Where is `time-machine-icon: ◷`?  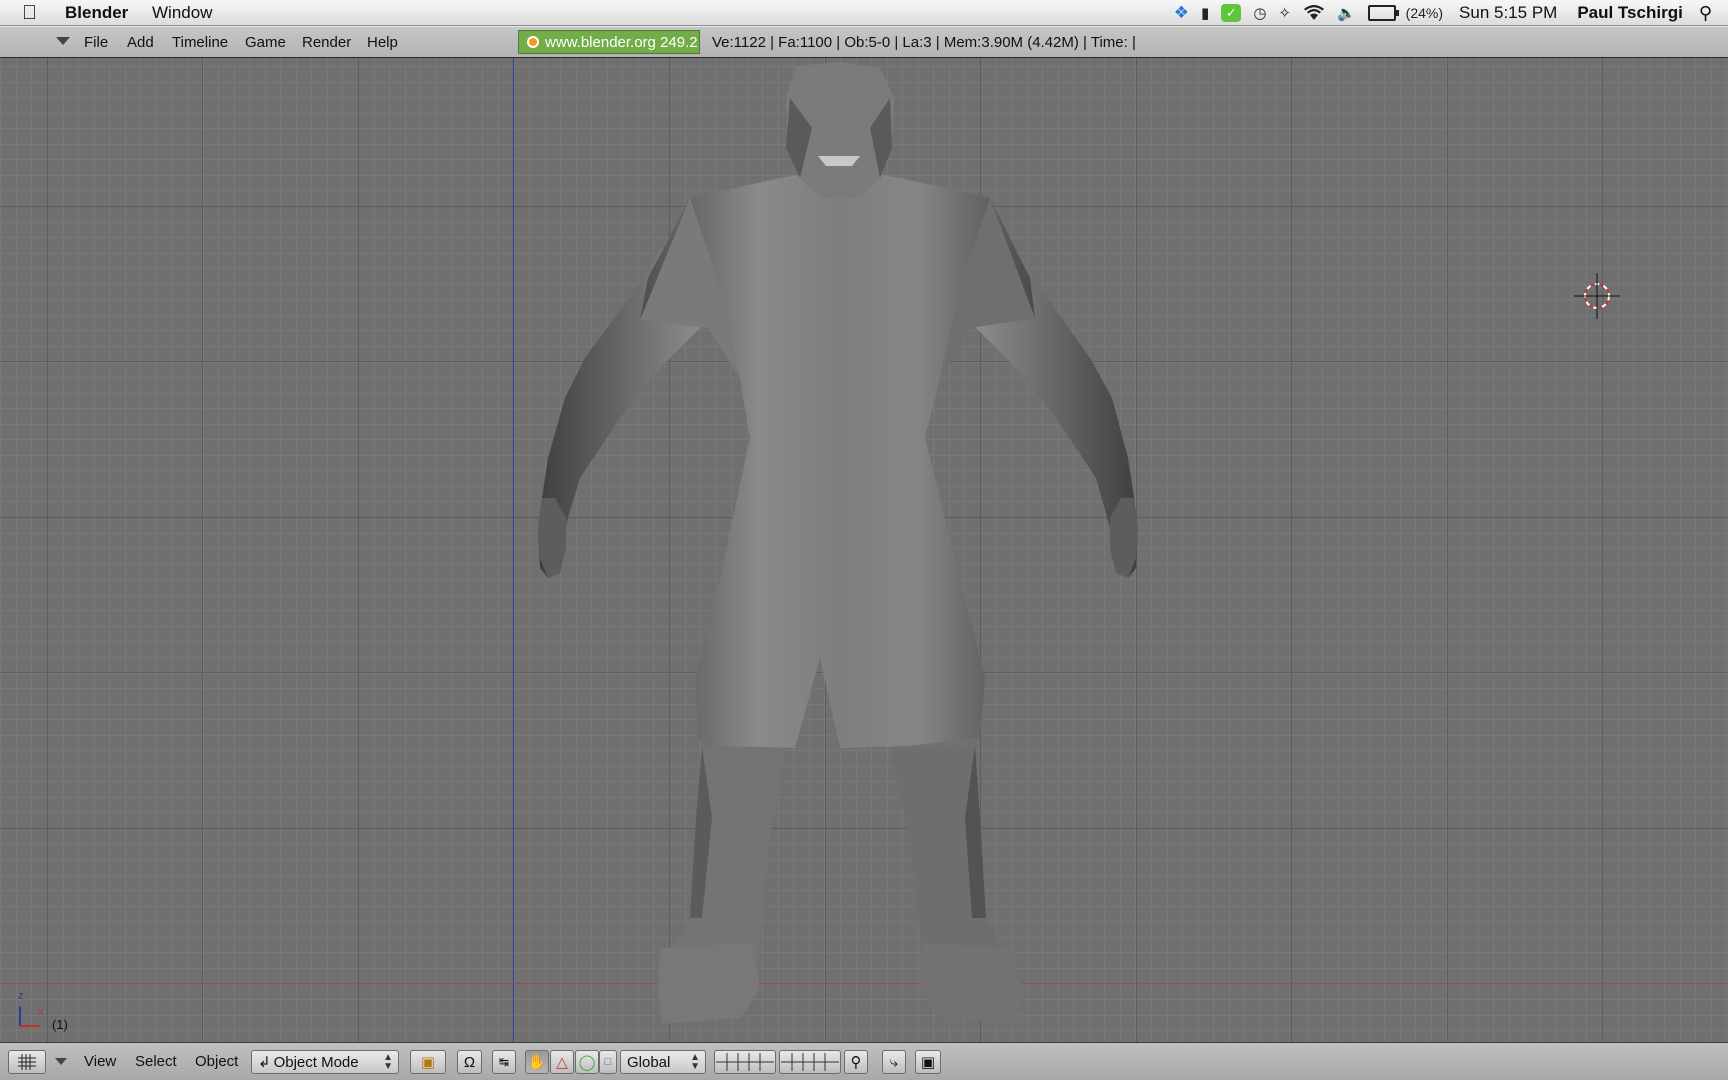
time-machine-icon: ◷ is located at coordinates (1259, 13).